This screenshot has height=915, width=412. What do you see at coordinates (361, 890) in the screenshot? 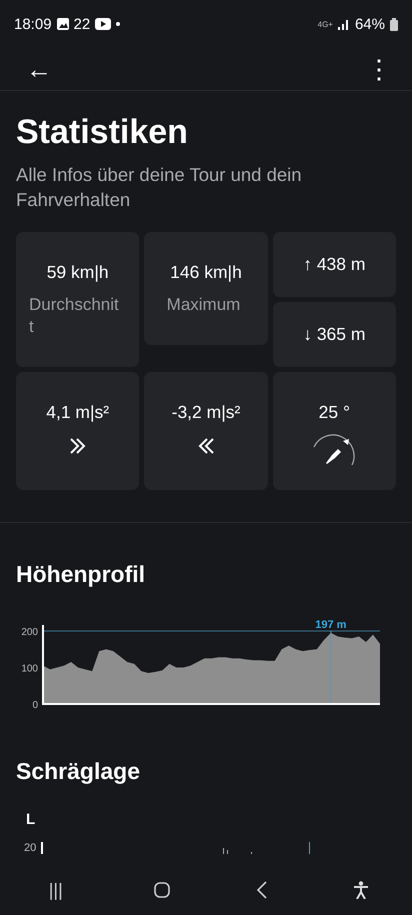
I see `accessibility-icon` at bounding box center [361, 890].